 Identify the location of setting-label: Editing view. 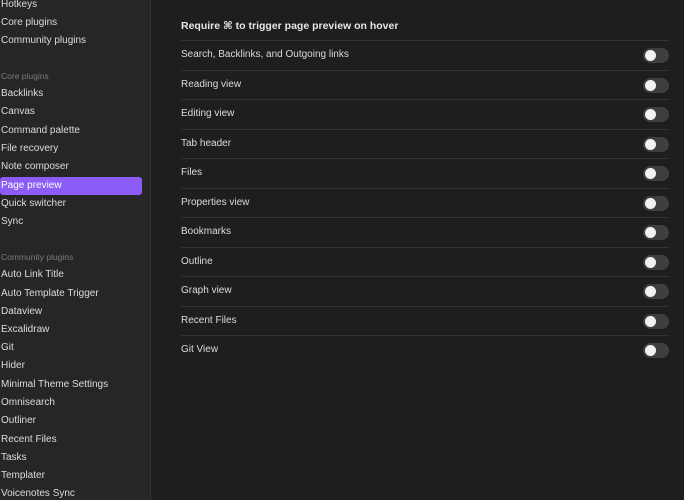
(208, 113).